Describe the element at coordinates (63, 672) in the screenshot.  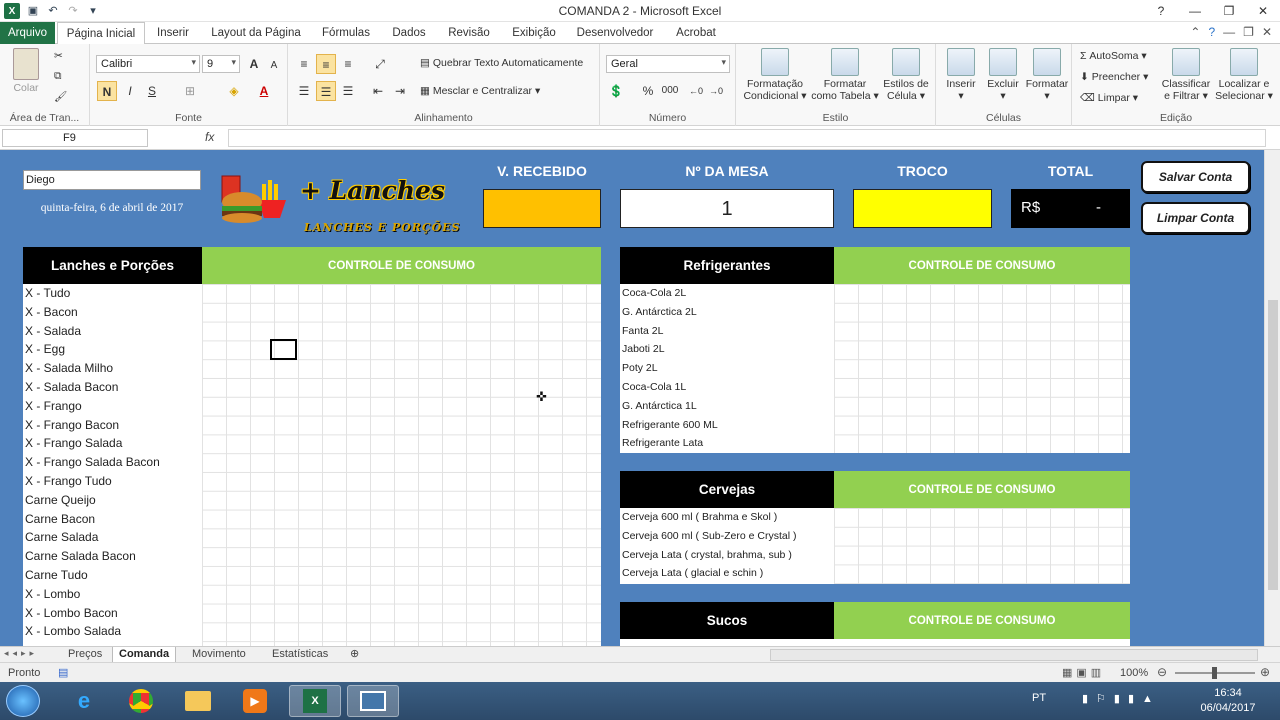
I see `macro-record-icon: ▤` at that location.